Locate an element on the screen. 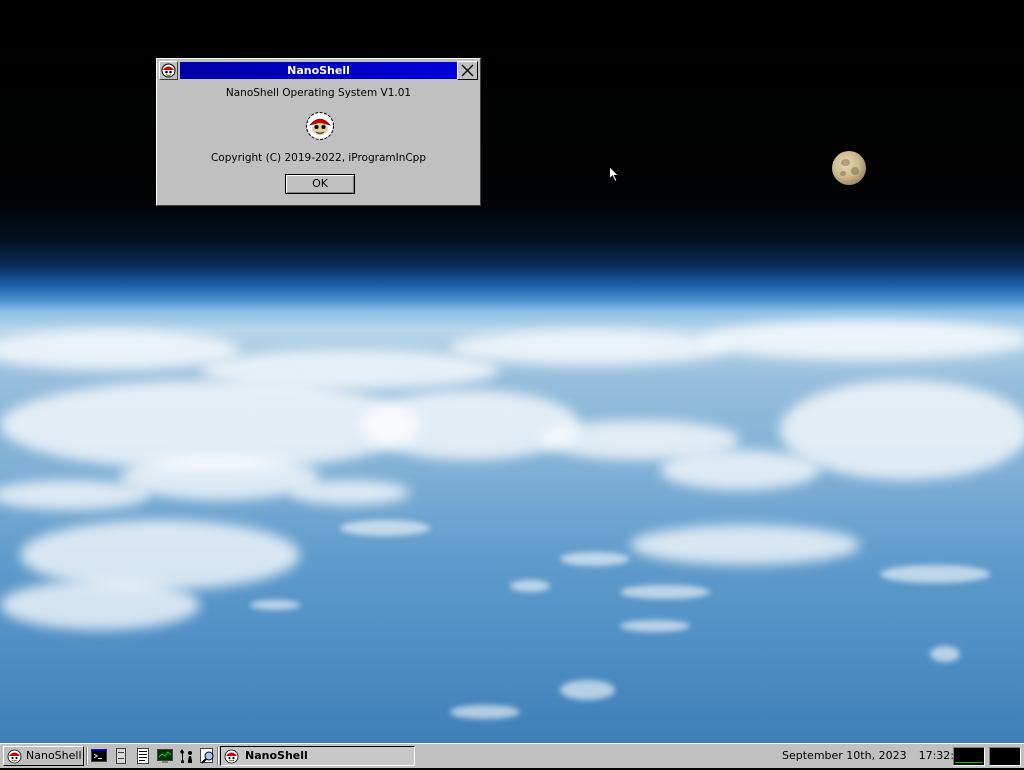 Image resolution: width=1024 pixels, height=770 pixels. task-button-label: NanoShell is located at coordinates (276, 755).